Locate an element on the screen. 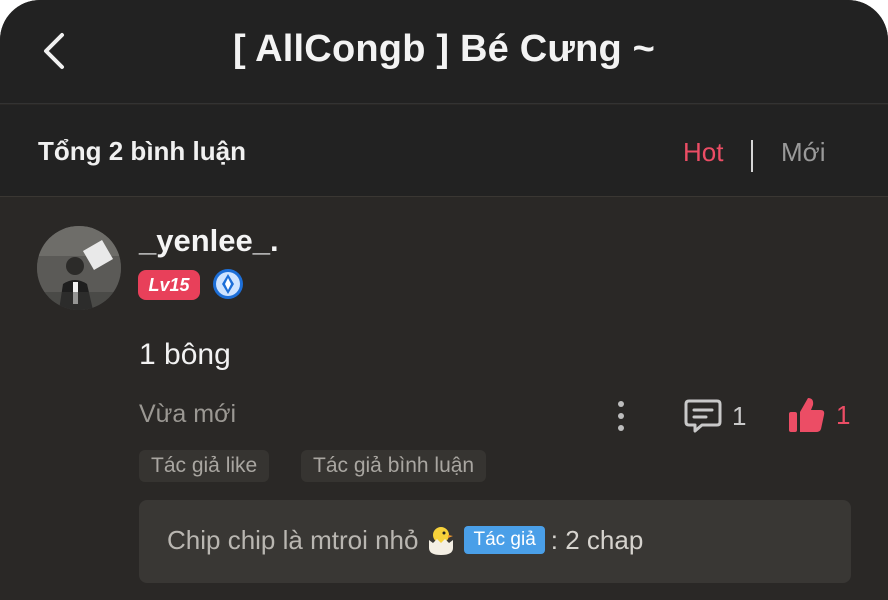 The width and height of the screenshot is (888, 600). sort-new-tab: Mới is located at coordinates (803, 152).